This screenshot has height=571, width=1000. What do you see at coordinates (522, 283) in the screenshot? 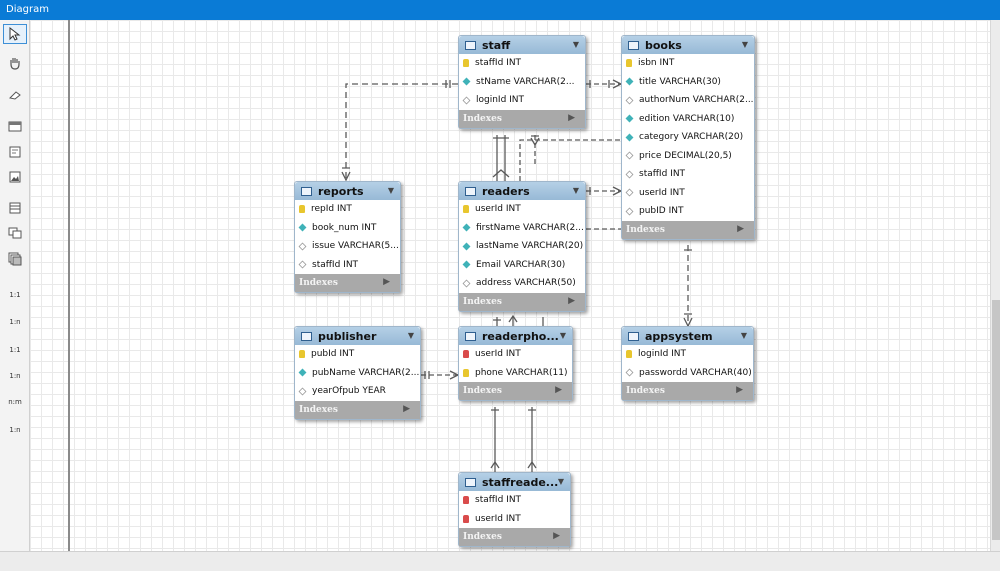
I see `column-row: address VARCHAR(50)` at bounding box center [522, 283].